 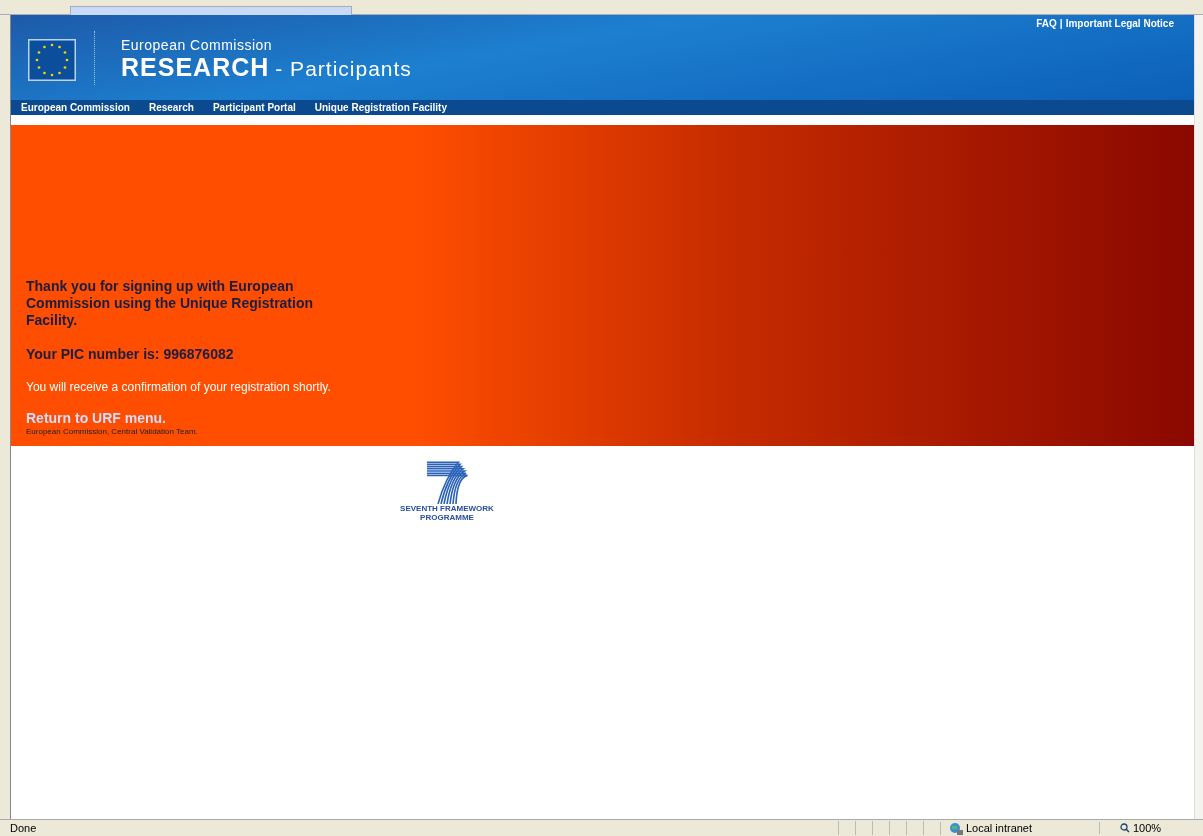 I want to click on pic-number-text: Your PIC number is: 996876082, so click(x=130, y=354).